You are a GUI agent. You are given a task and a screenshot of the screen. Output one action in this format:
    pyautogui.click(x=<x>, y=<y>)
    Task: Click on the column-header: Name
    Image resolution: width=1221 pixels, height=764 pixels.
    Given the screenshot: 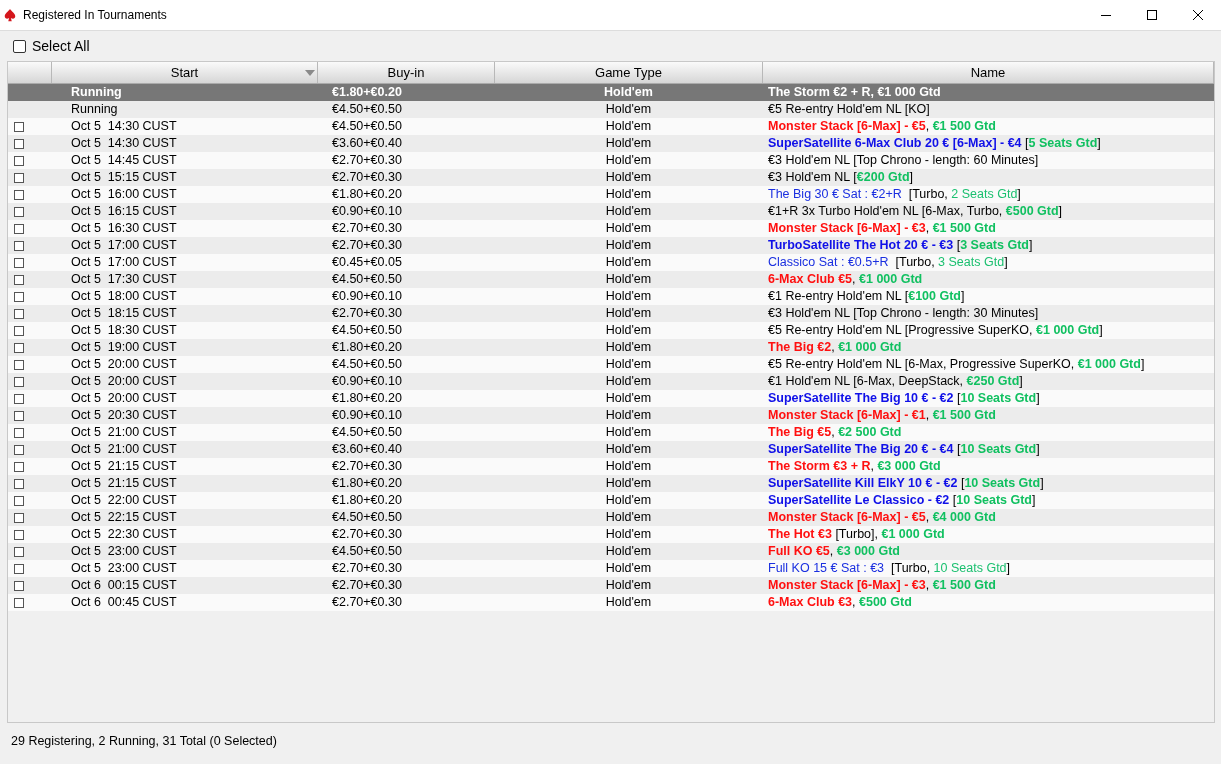 What is the action you would take?
    pyautogui.click(x=988, y=72)
    